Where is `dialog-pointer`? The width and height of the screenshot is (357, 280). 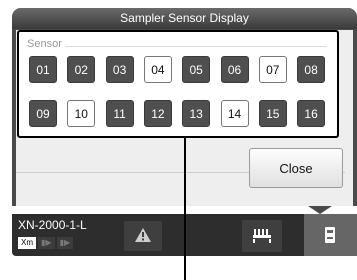 dialog-pointer is located at coordinates (320, 210).